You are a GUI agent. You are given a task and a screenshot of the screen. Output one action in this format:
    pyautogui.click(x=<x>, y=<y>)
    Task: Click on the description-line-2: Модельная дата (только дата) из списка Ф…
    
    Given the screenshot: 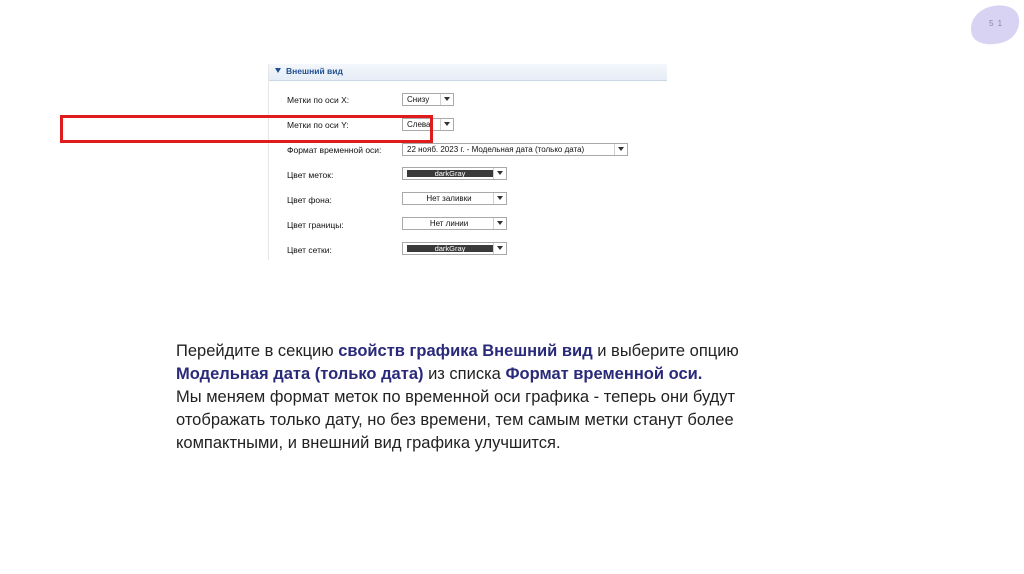 What is the action you would take?
    pyautogui.click(x=486, y=374)
    